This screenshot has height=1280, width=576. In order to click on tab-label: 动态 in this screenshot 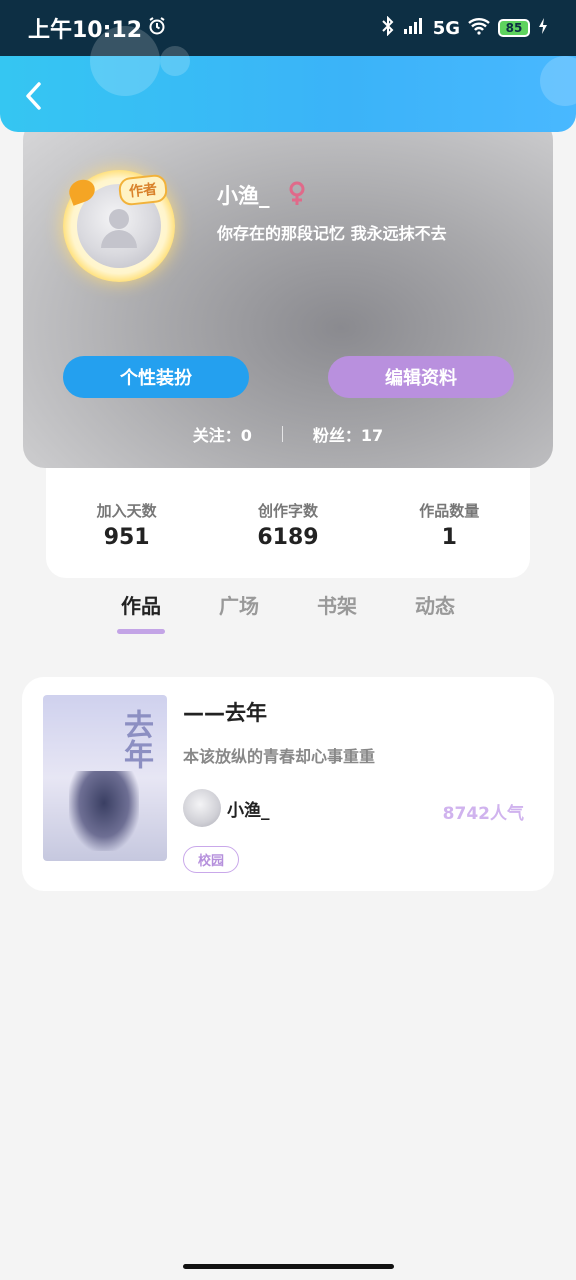, I will do `click(435, 606)`.